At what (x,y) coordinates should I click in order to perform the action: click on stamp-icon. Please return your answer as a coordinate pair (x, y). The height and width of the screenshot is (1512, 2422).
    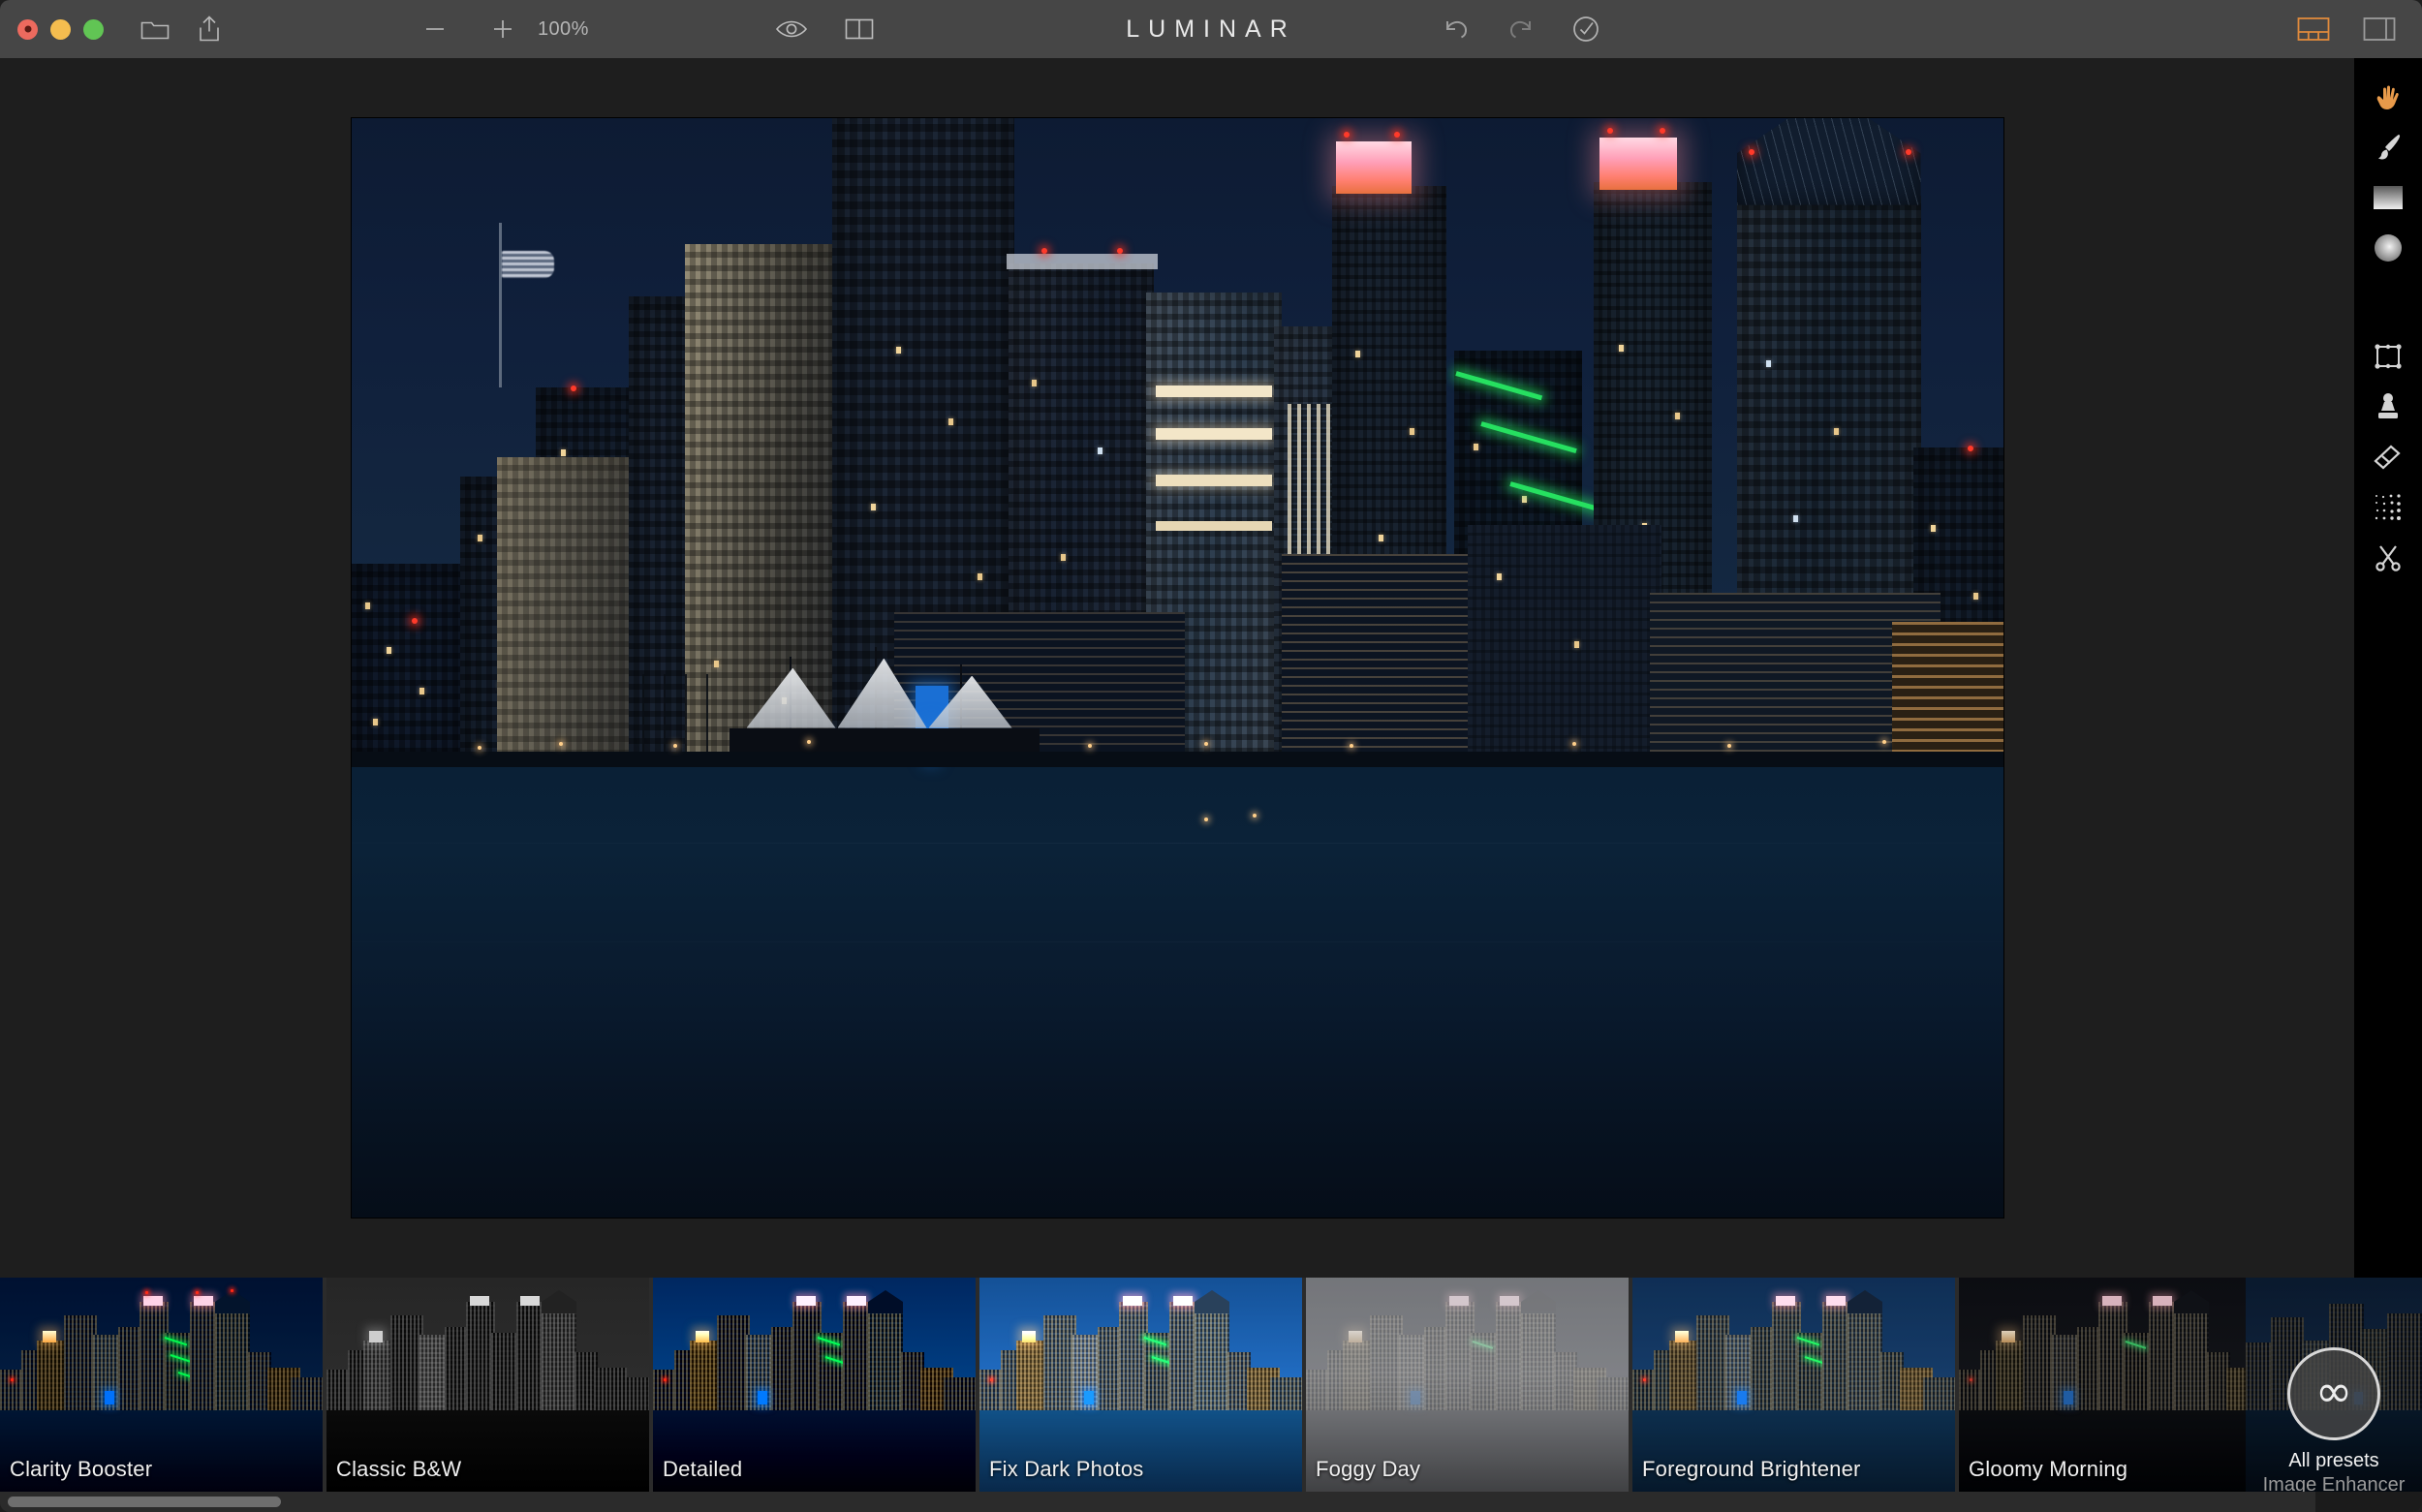
    Looking at the image, I should click on (2388, 407).